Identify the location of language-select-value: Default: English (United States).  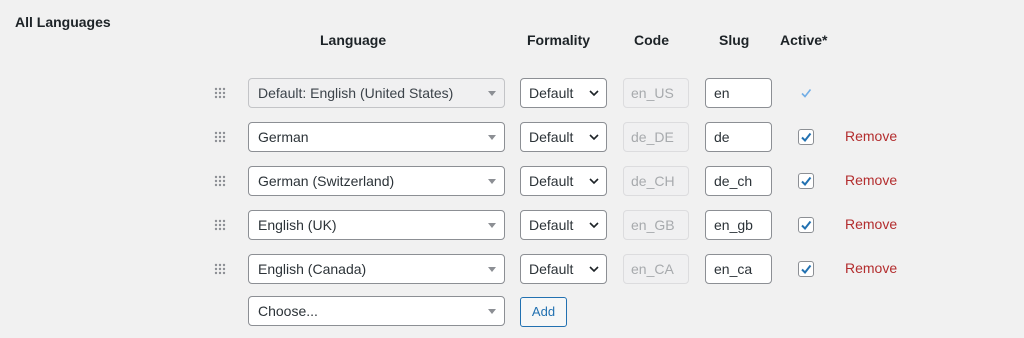
(356, 93).